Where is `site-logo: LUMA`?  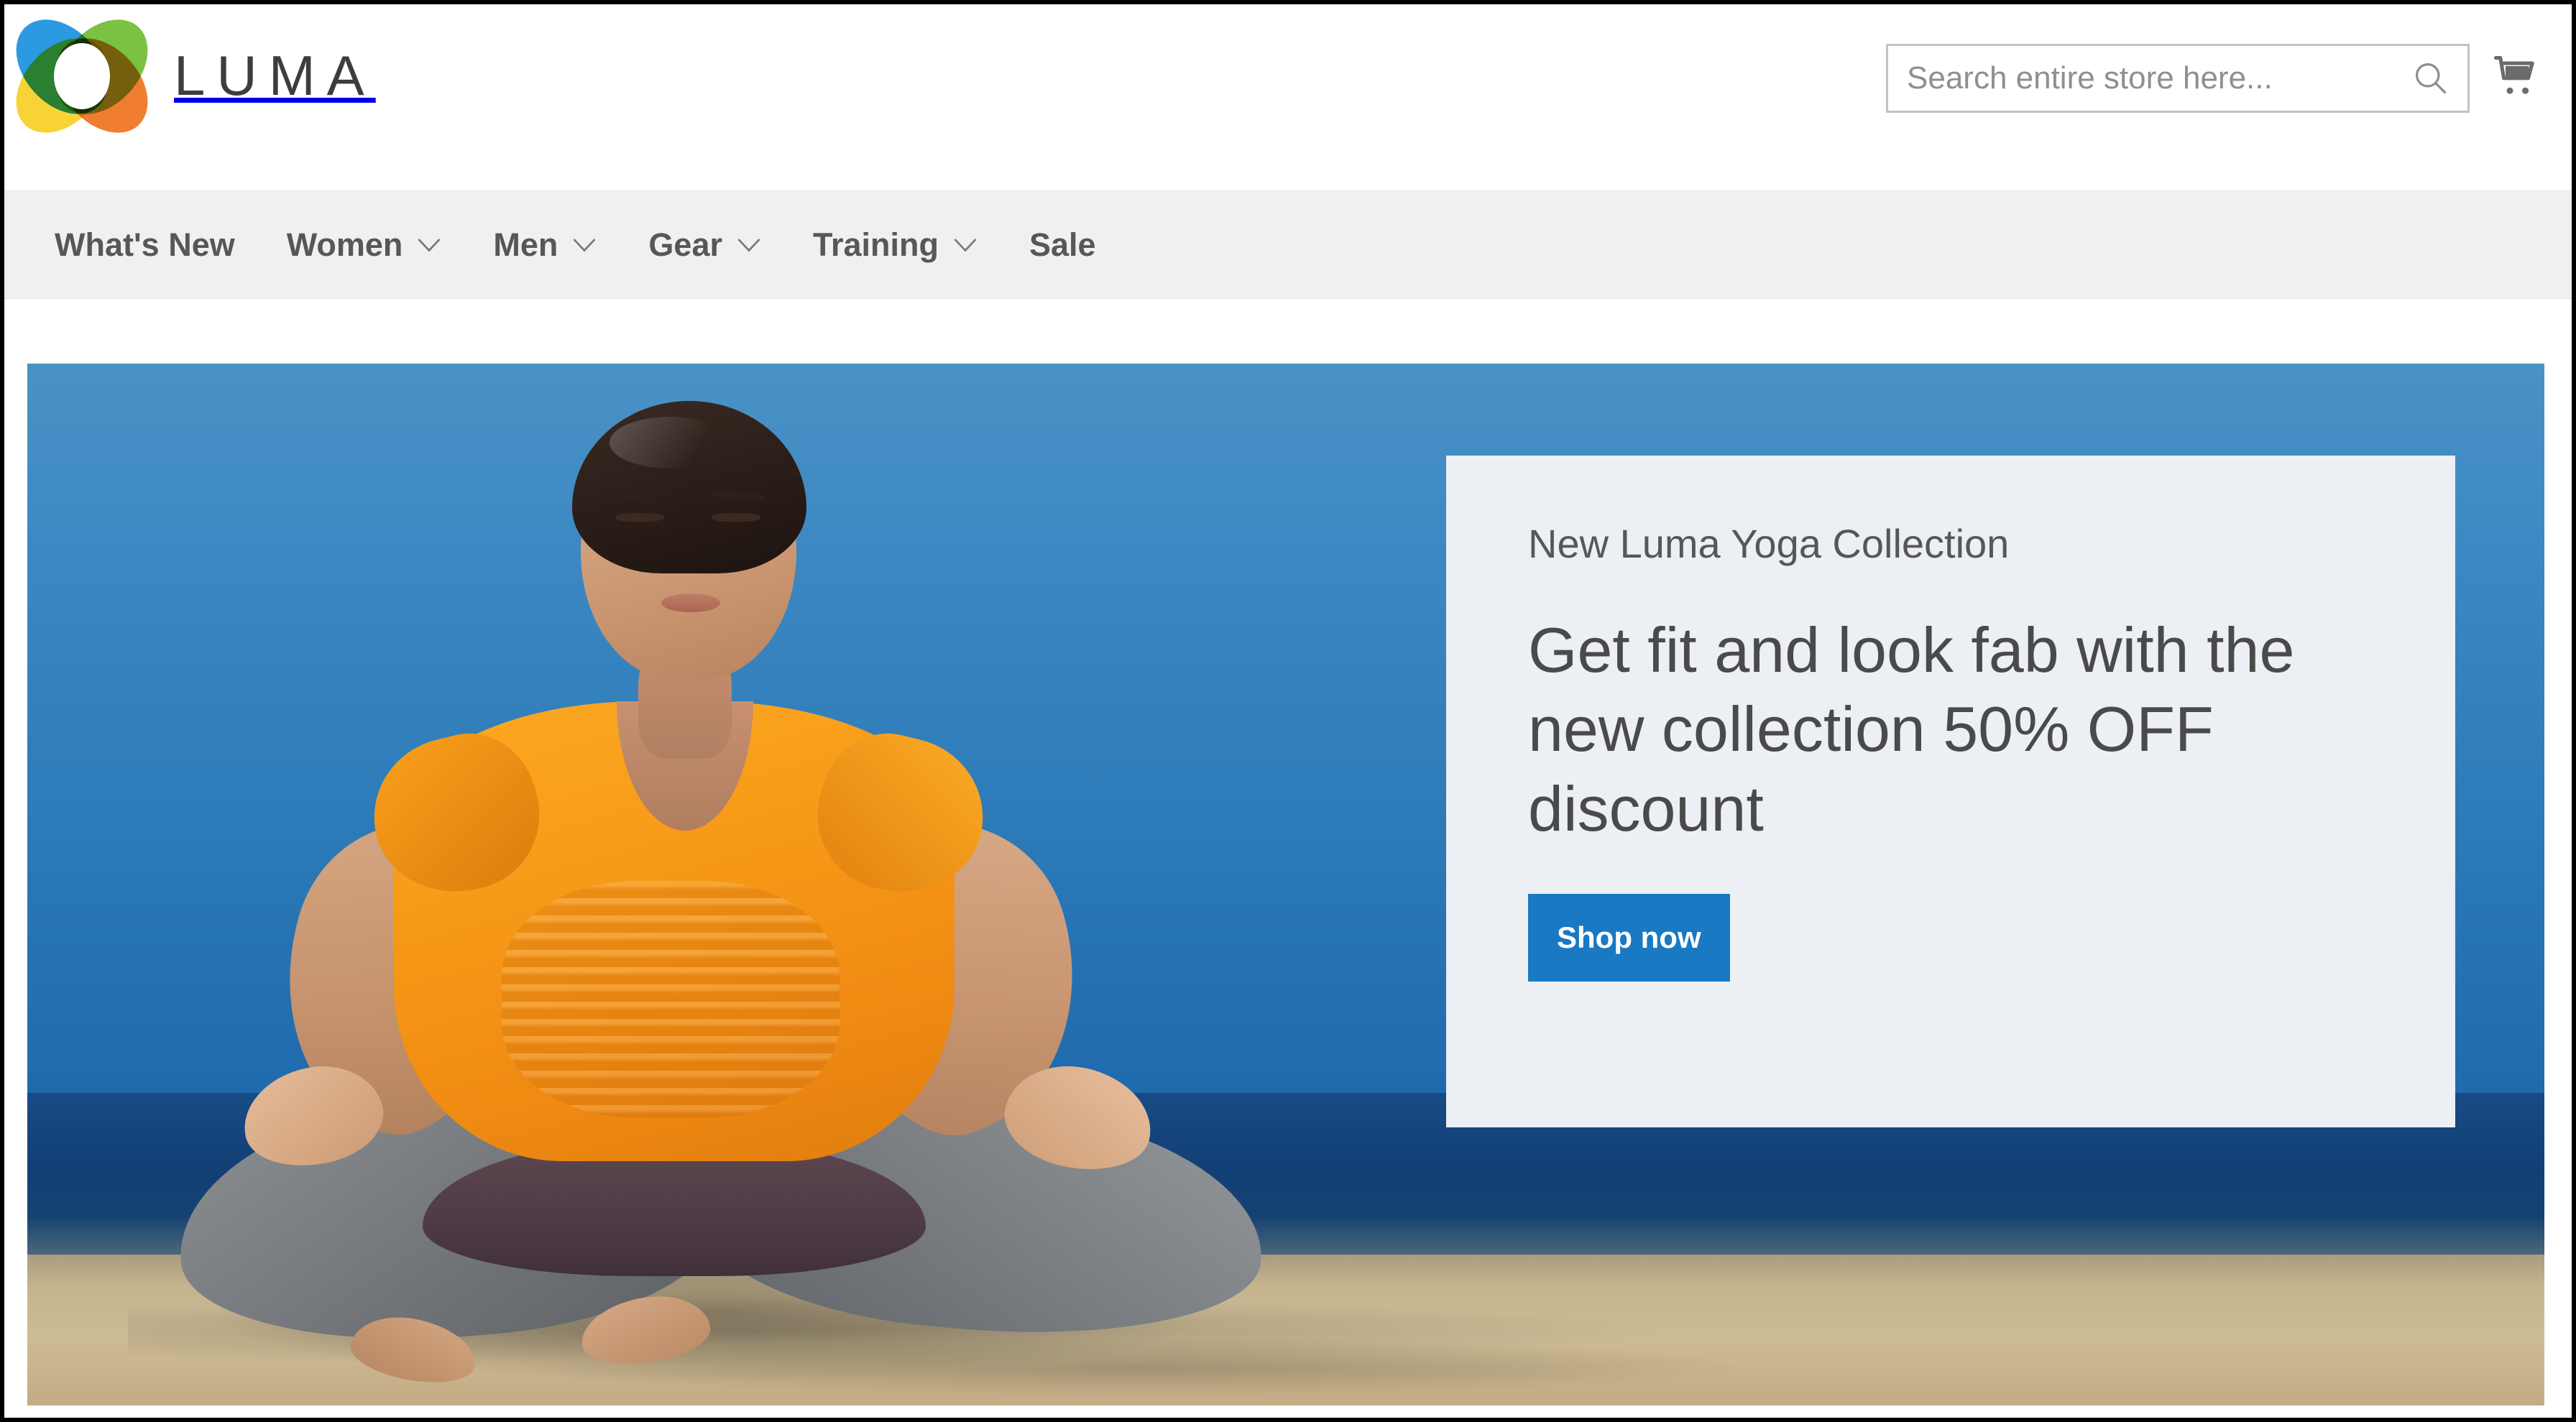
site-logo: LUMA is located at coordinates (210, 77).